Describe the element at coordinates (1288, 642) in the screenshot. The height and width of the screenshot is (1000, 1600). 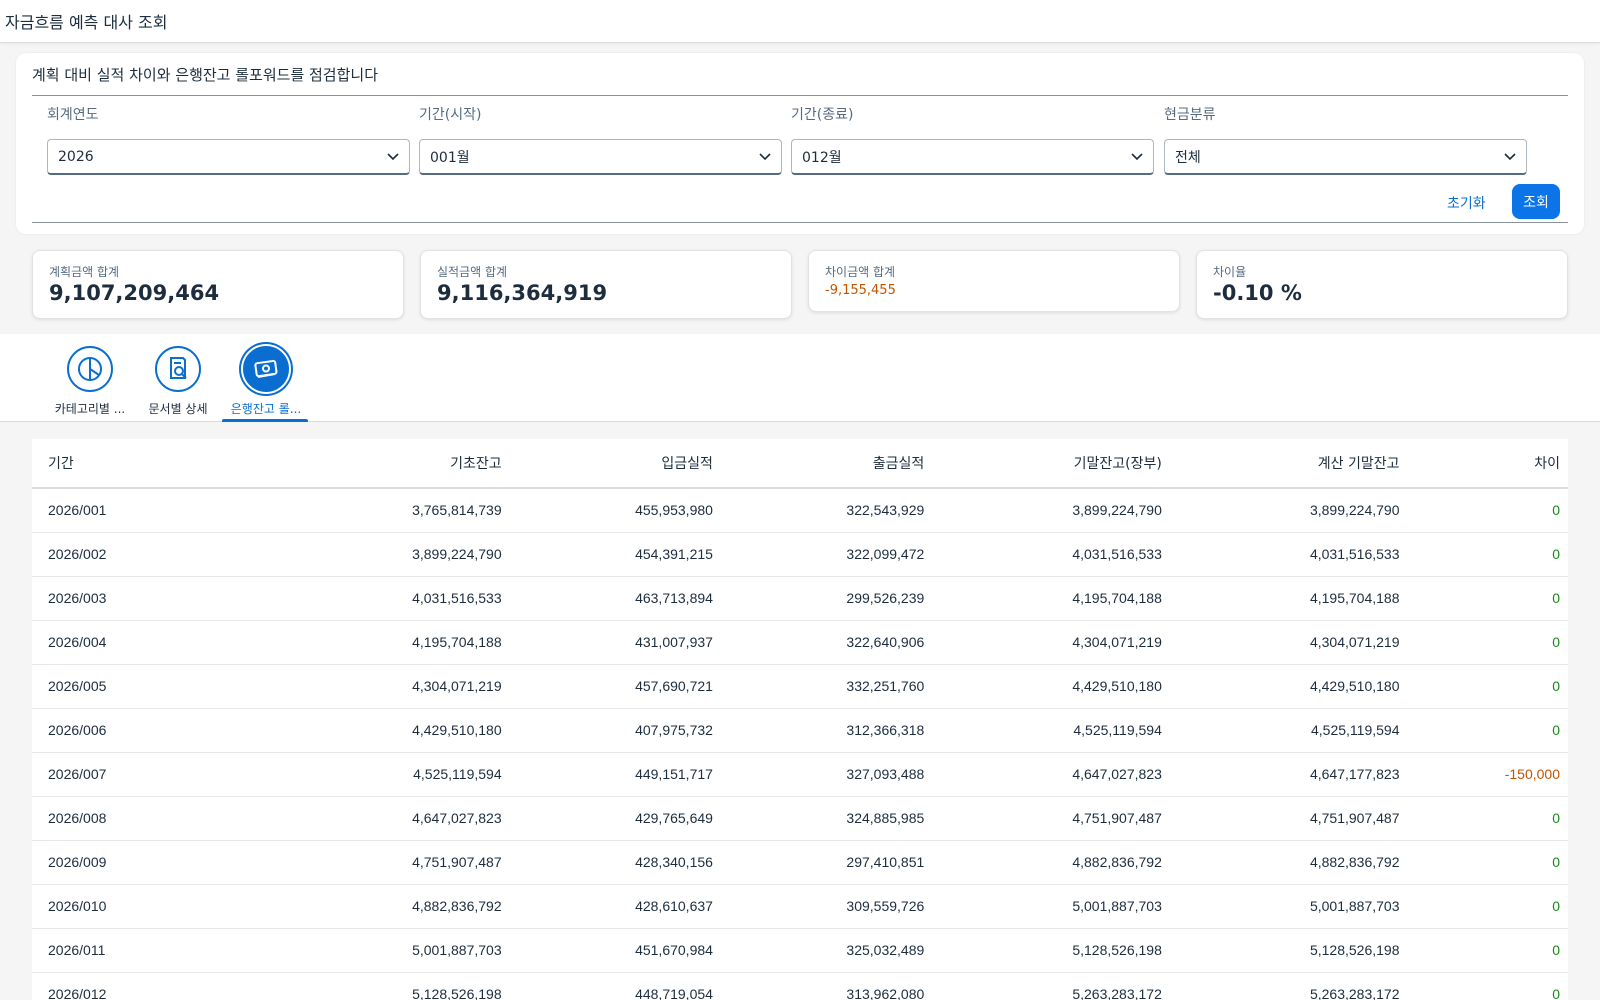
I see `table-cell: 4,304,071,219` at that location.